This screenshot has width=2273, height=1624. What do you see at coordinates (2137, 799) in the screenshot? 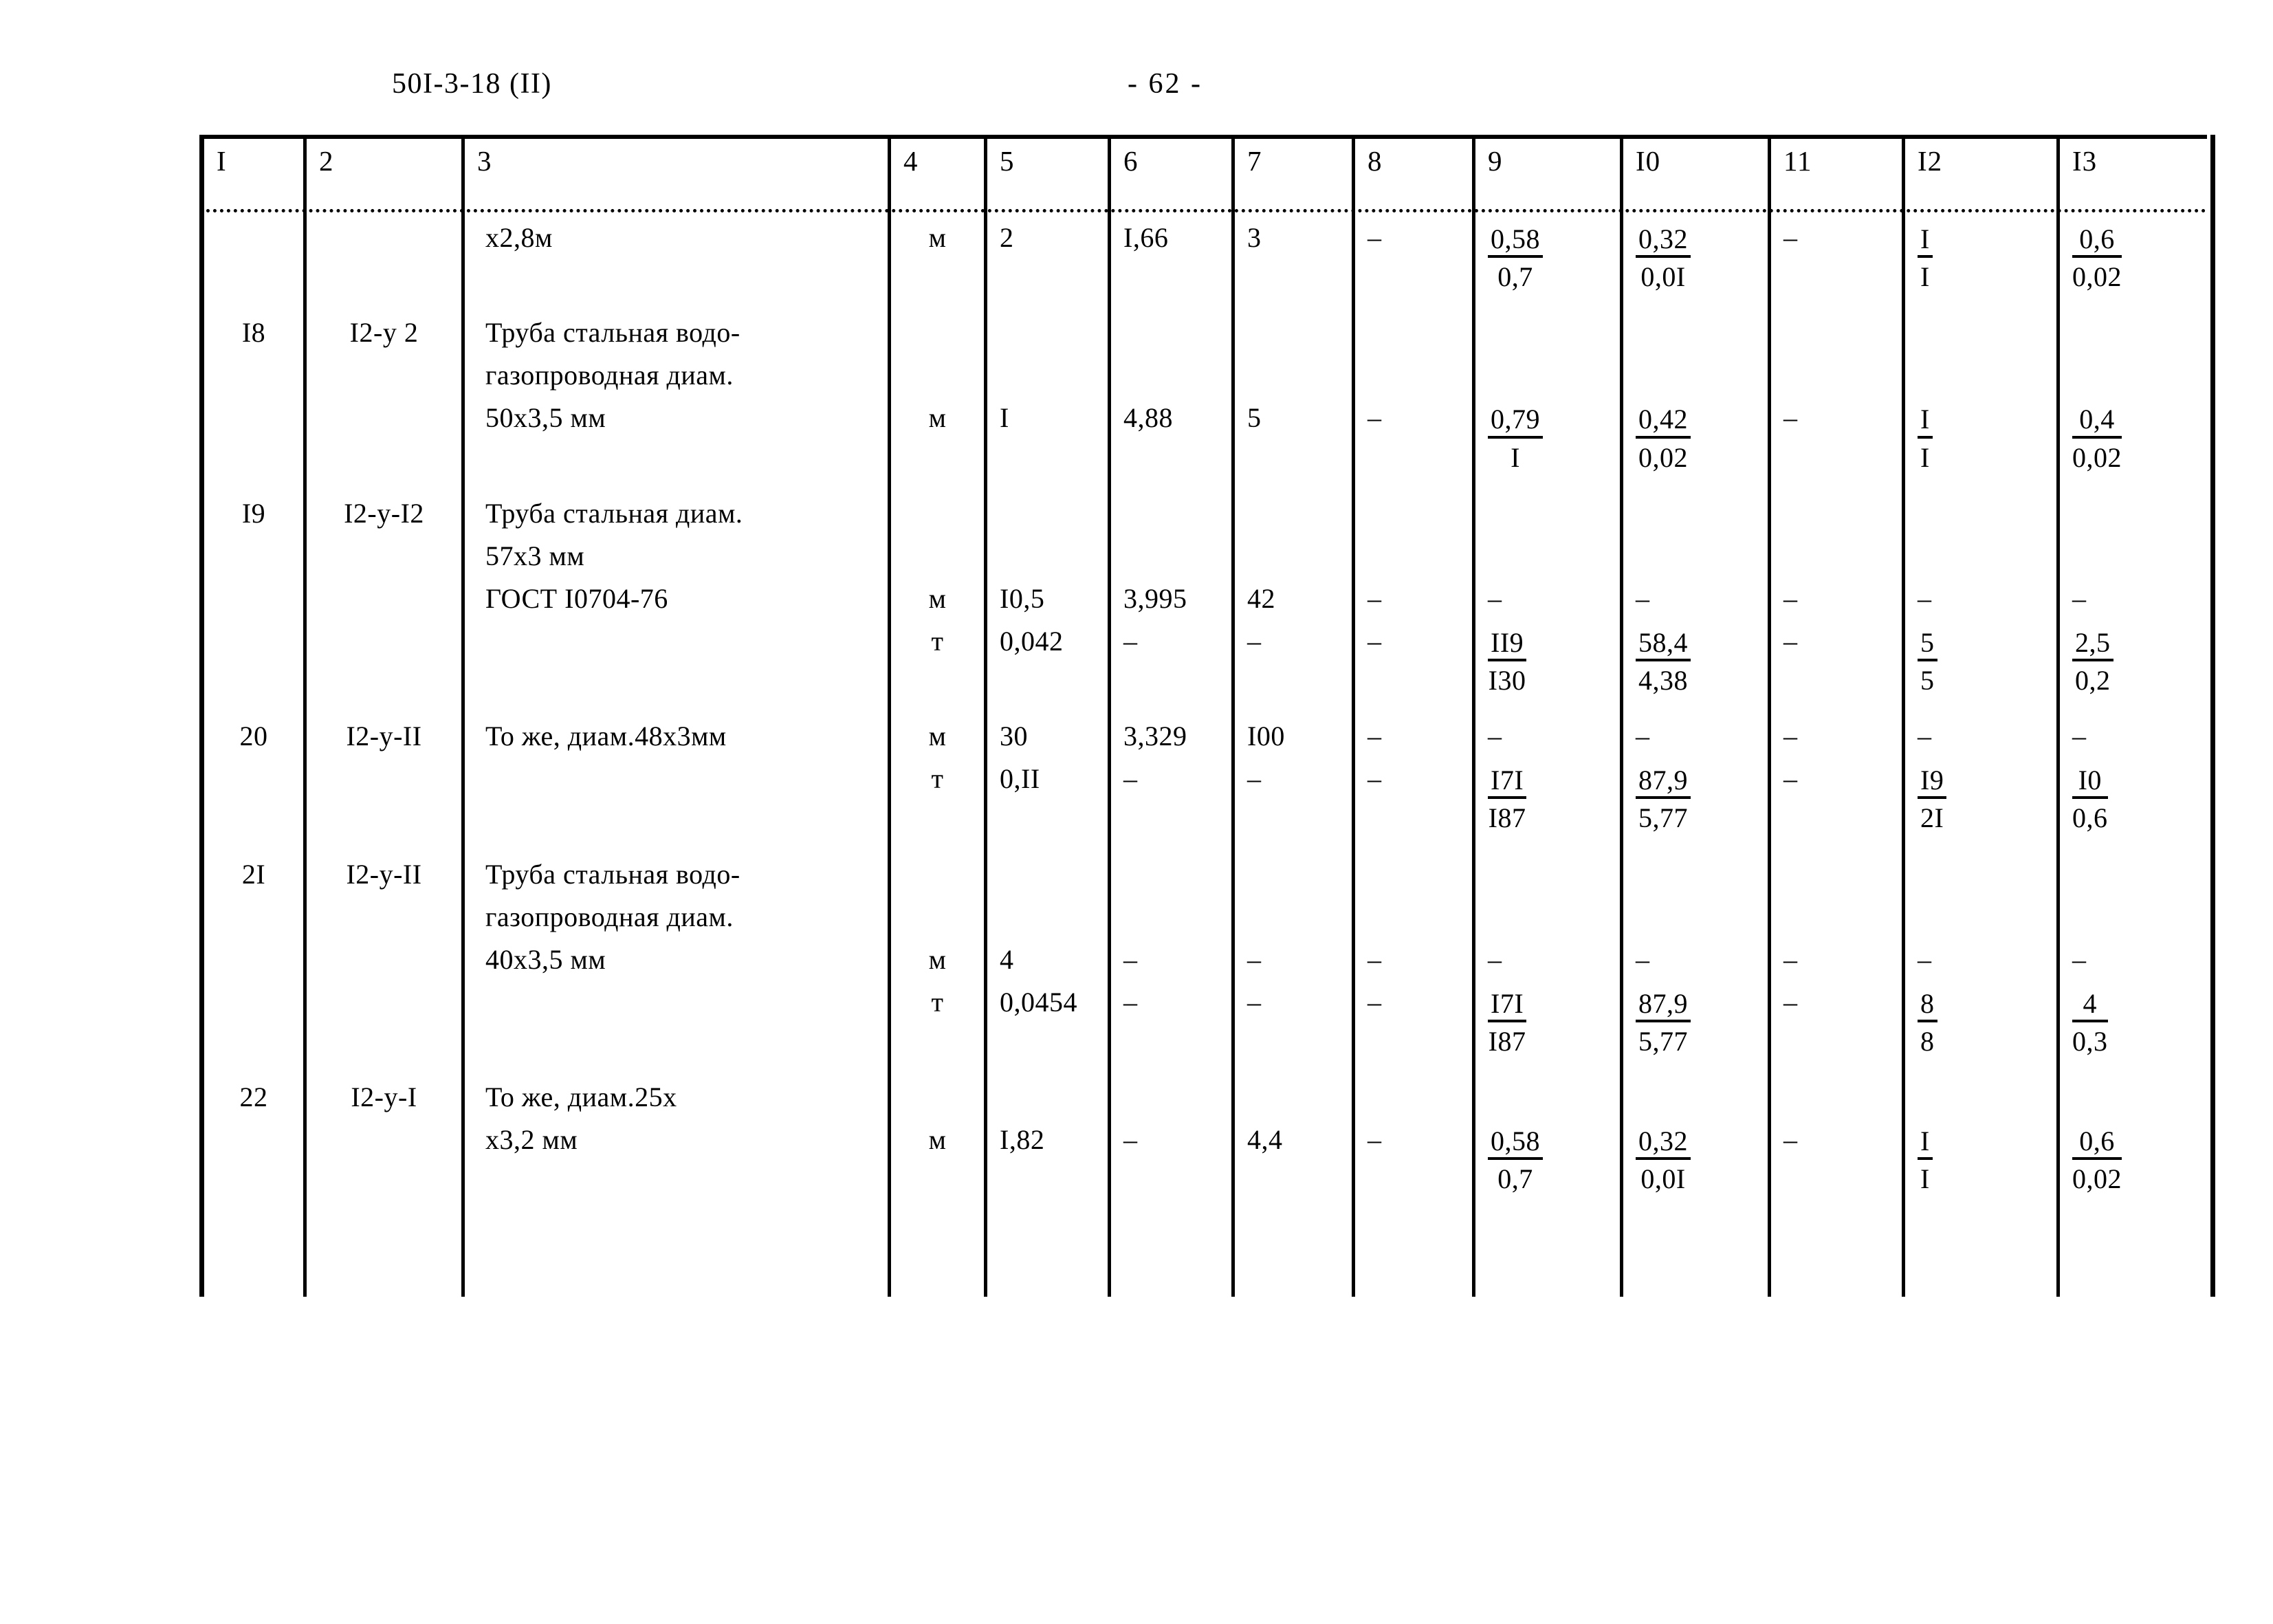
I see `value-line: I0 0,6` at bounding box center [2137, 799].